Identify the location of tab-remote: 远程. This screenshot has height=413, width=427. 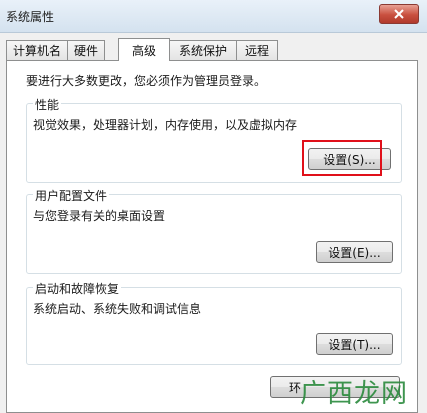
(257, 50).